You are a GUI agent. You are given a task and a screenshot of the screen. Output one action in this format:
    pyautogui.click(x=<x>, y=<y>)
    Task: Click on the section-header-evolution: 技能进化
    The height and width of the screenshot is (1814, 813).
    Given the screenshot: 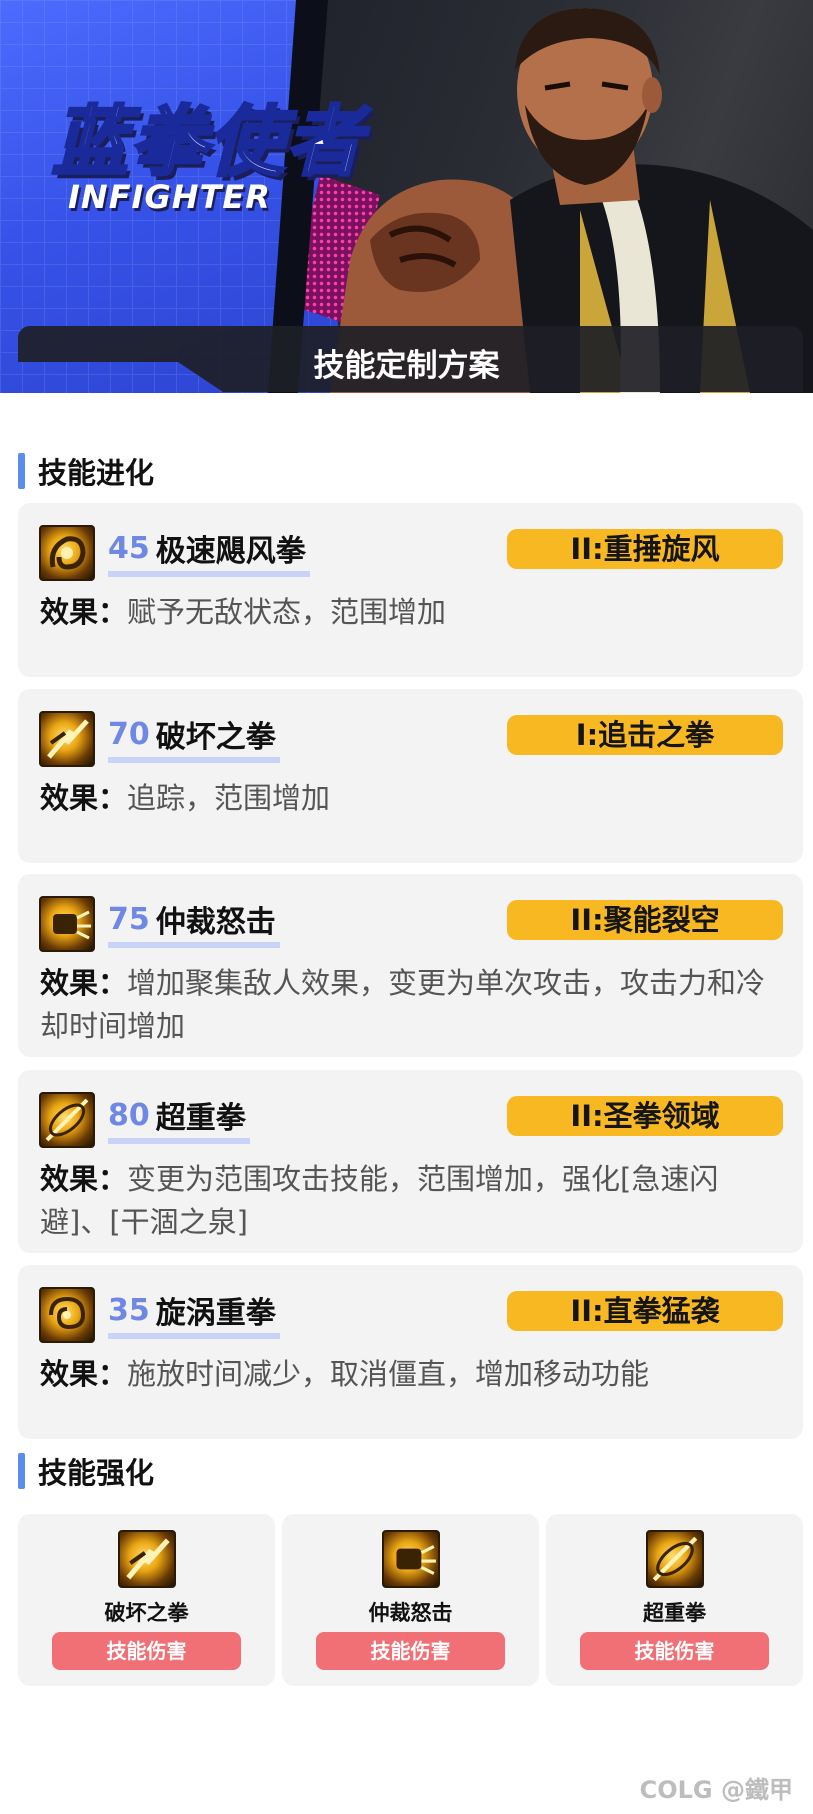 What is the action you would take?
    pyautogui.click(x=86, y=471)
    